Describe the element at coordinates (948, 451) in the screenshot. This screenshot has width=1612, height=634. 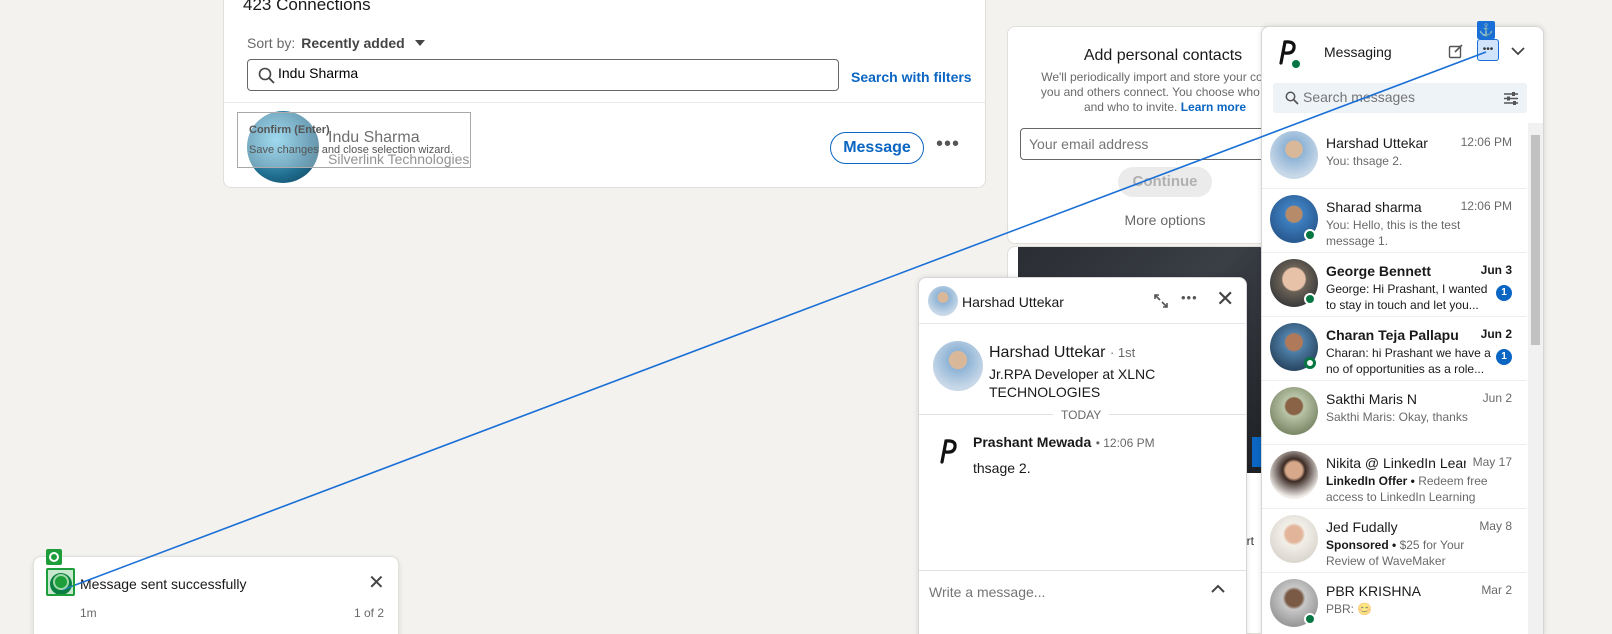
I see `sender-logo-icon` at that location.